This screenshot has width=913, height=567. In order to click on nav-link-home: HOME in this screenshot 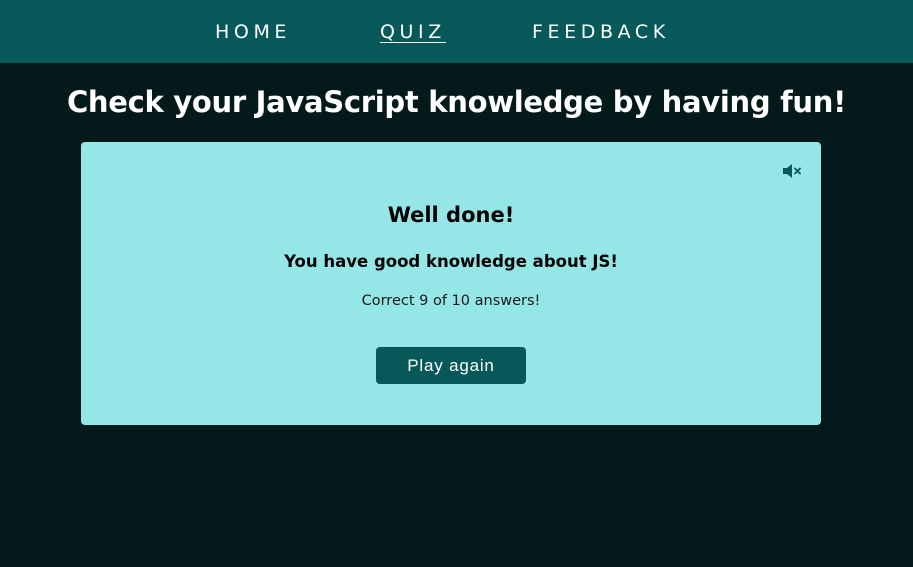, I will do `click(253, 32)`.